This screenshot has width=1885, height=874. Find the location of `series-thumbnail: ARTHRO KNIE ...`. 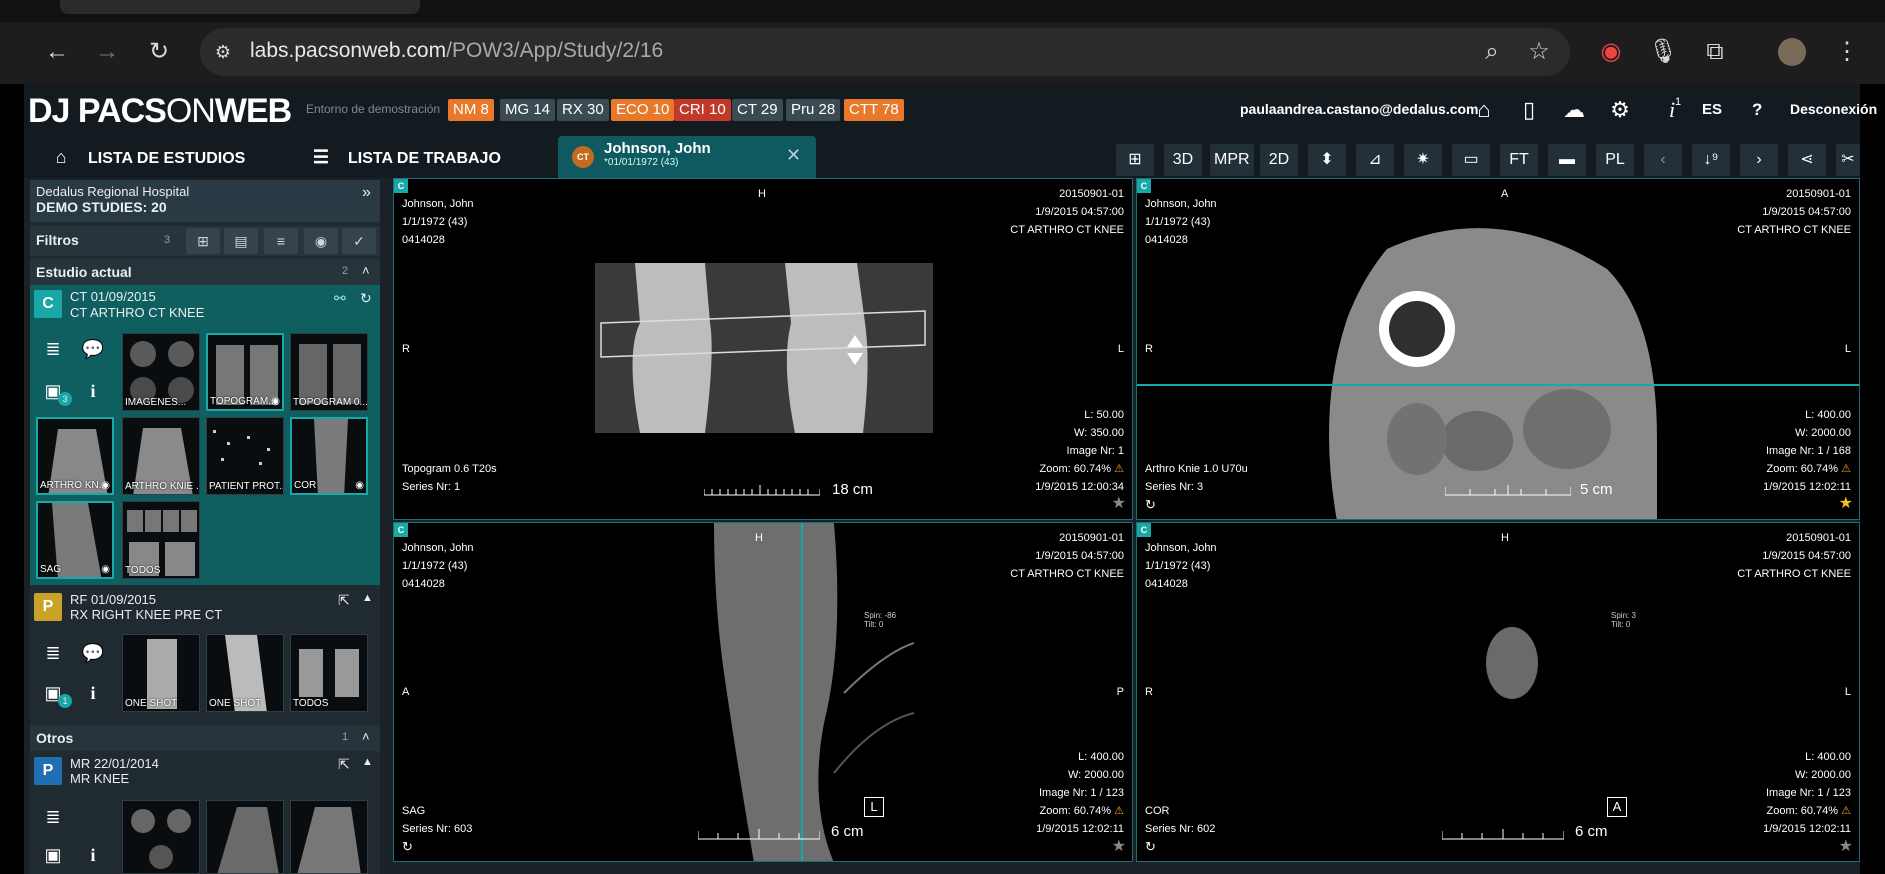

series-thumbnail: ARTHRO KNIE ... is located at coordinates (161, 456).